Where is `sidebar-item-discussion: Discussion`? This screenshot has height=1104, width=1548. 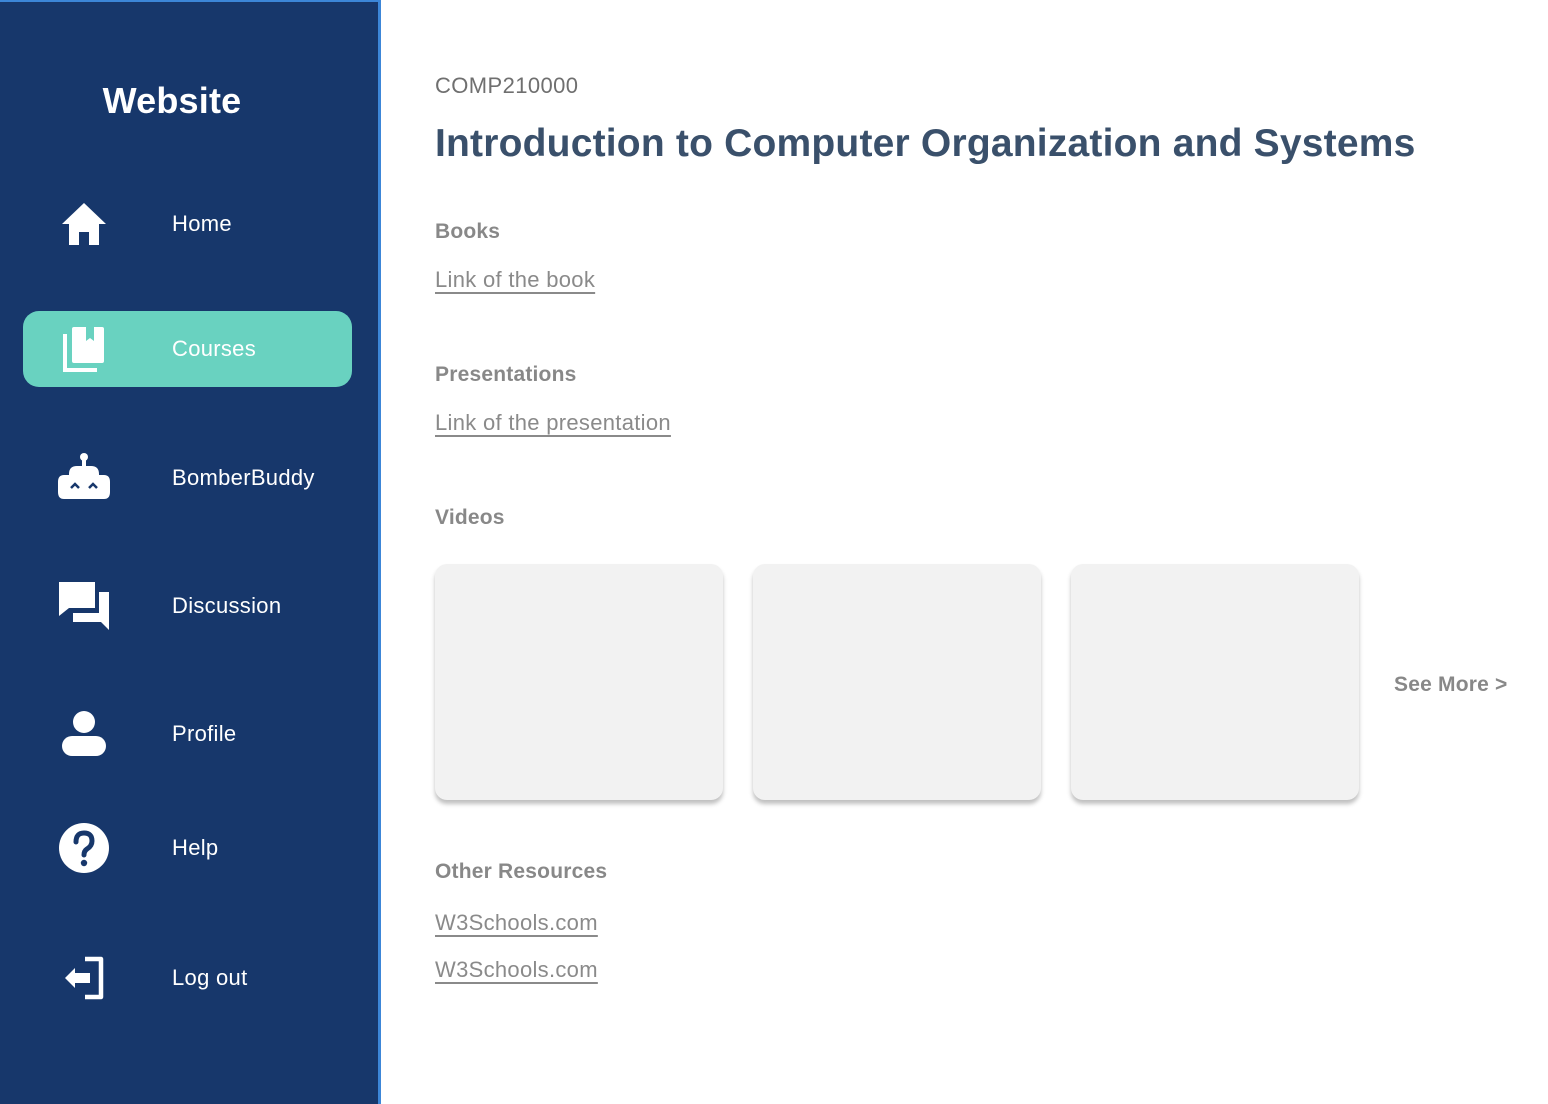
sidebar-item-discussion: Discussion is located at coordinates (187, 606).